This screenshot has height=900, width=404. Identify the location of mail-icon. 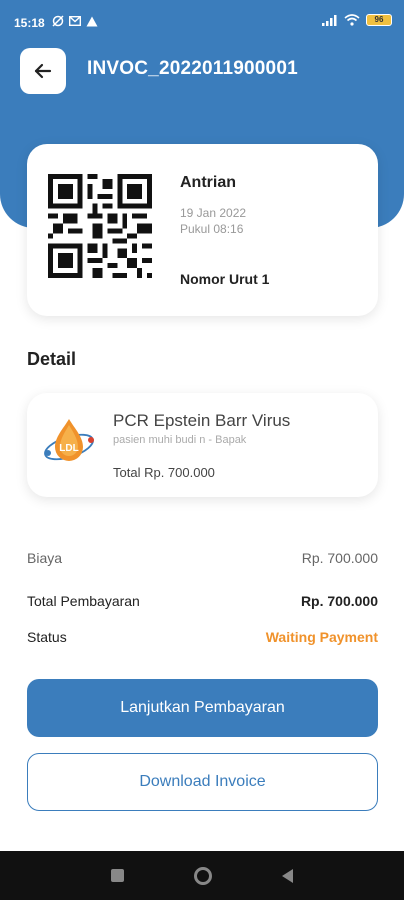
(75, 21).